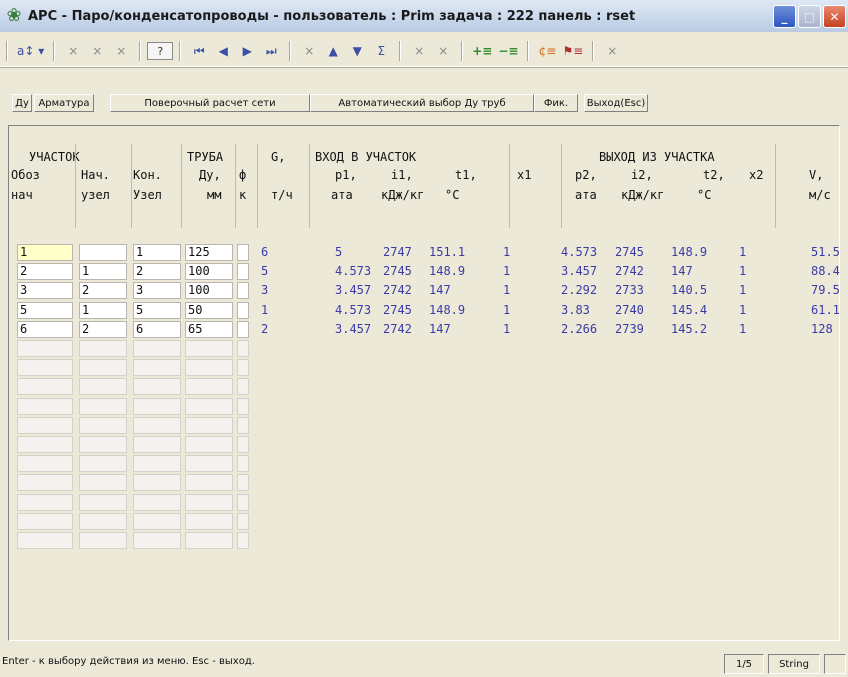 Image resolution: width=848 pixels, height=677 pixels. What do you see at coordinates (22, 103) in the screenshot?
I see `menu-du-button: Ду` at bounding box center [22, 103].